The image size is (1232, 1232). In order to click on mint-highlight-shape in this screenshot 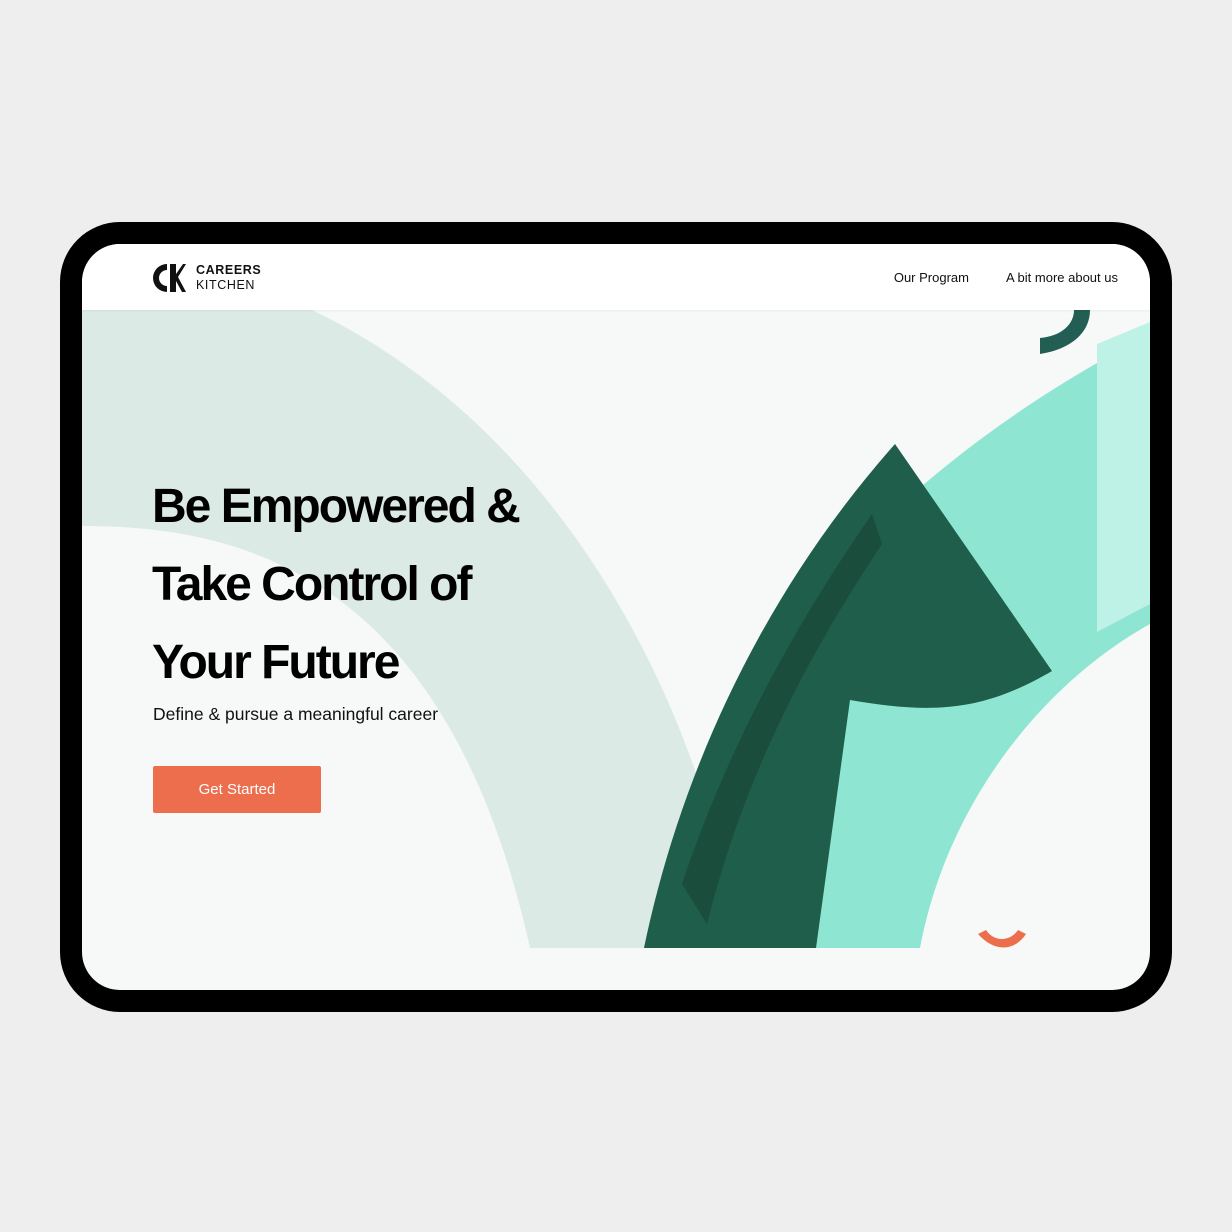, I will do `click(1123, 477)`.